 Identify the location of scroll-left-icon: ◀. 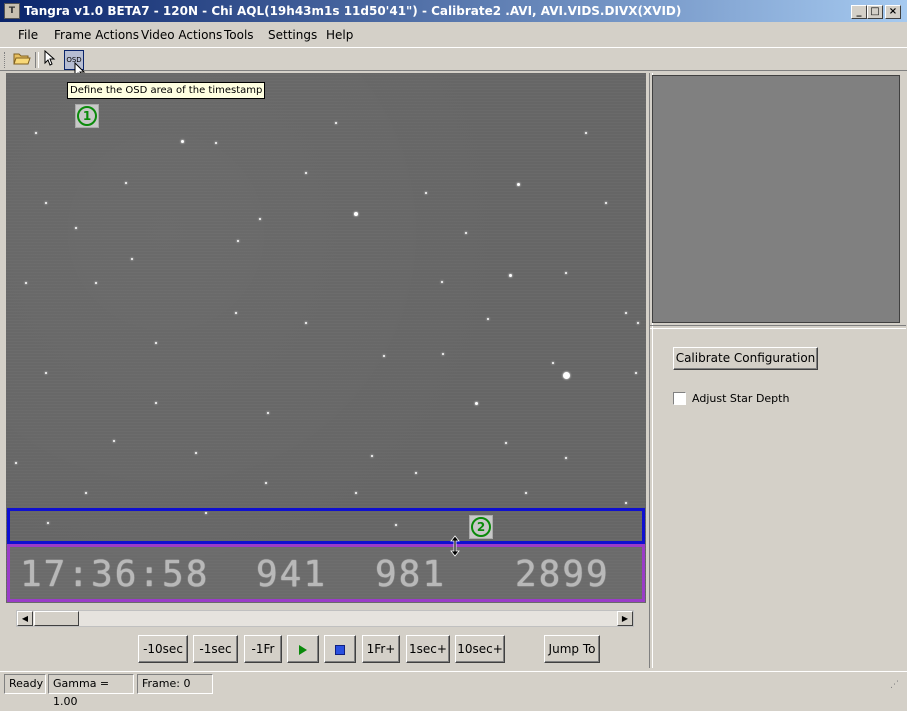
(25, 618).